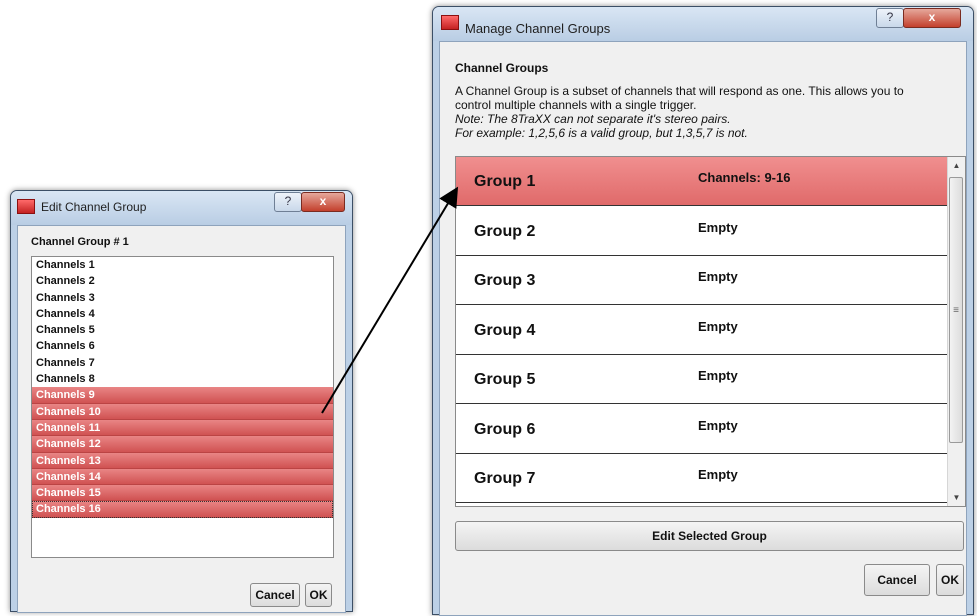 The image size is (977, 616). Describe the element at coordinates (390, 300) in the screenshot. I see `connector-arrow` at that location.